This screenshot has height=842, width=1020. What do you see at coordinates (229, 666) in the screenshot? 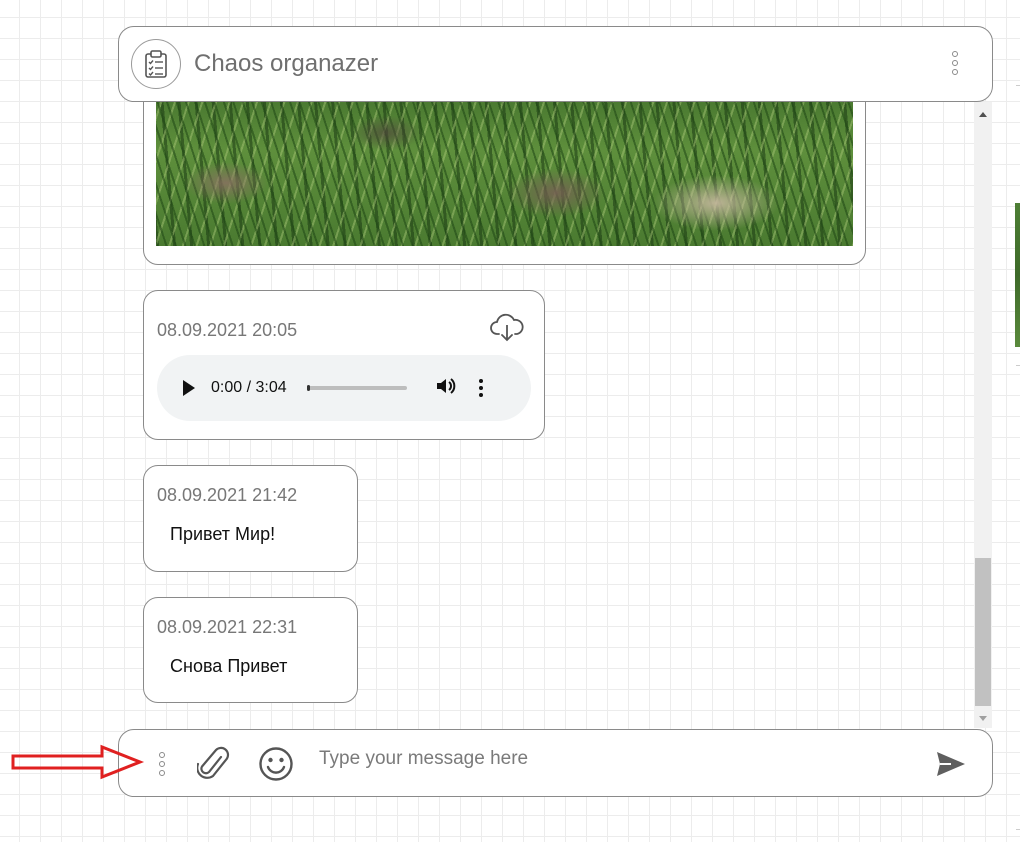
I see `message-text: Снова Привет` at bounding box center [229, 666].